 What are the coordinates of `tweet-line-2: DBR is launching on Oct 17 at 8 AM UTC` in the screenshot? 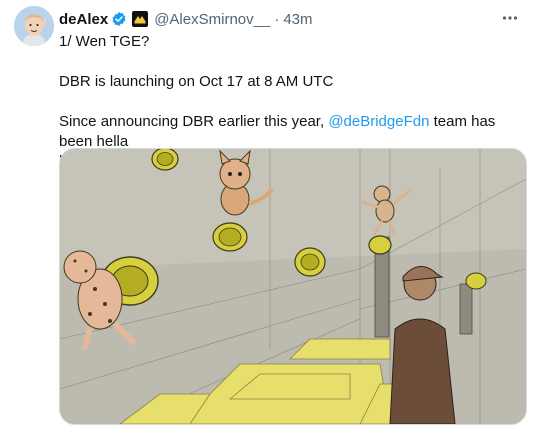 It's located at (196, 81).